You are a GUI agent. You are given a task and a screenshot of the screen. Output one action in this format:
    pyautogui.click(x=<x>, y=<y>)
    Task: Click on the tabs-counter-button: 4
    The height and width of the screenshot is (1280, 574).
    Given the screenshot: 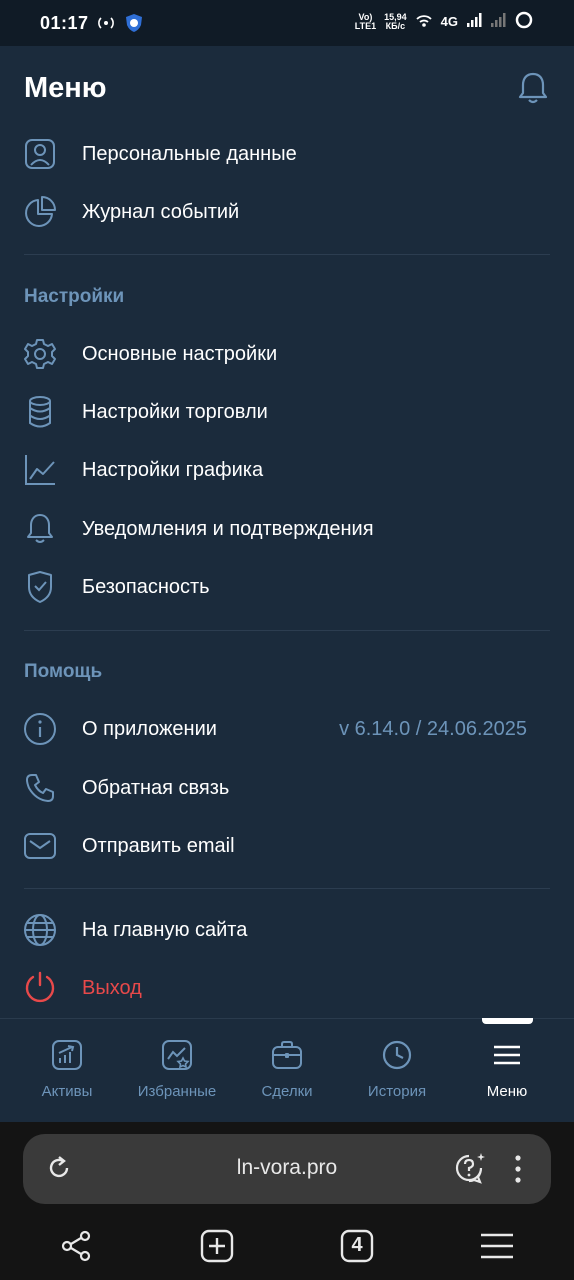 What is the action you would take?
    pyautogui.click(x=357, y=1246)
    